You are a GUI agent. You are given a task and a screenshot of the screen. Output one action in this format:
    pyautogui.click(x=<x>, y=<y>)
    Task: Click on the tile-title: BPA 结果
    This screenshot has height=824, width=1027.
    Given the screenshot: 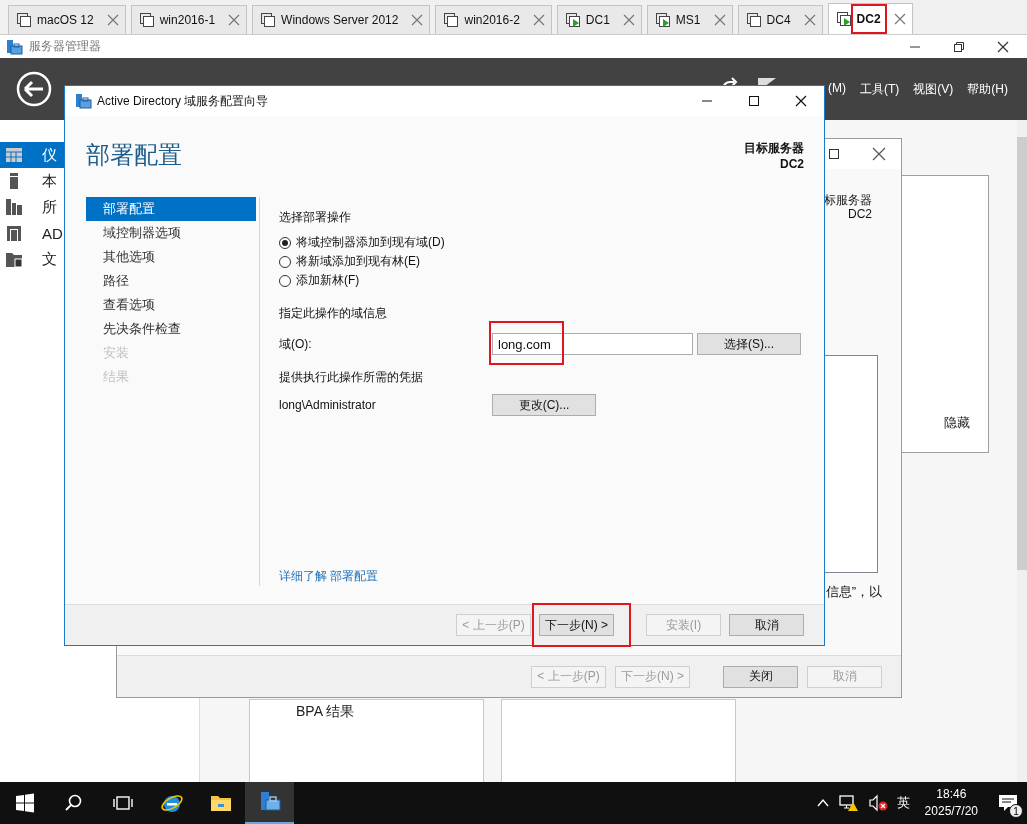 What is the action you would take?
    pyautogui.click(x=325, y=711)
    